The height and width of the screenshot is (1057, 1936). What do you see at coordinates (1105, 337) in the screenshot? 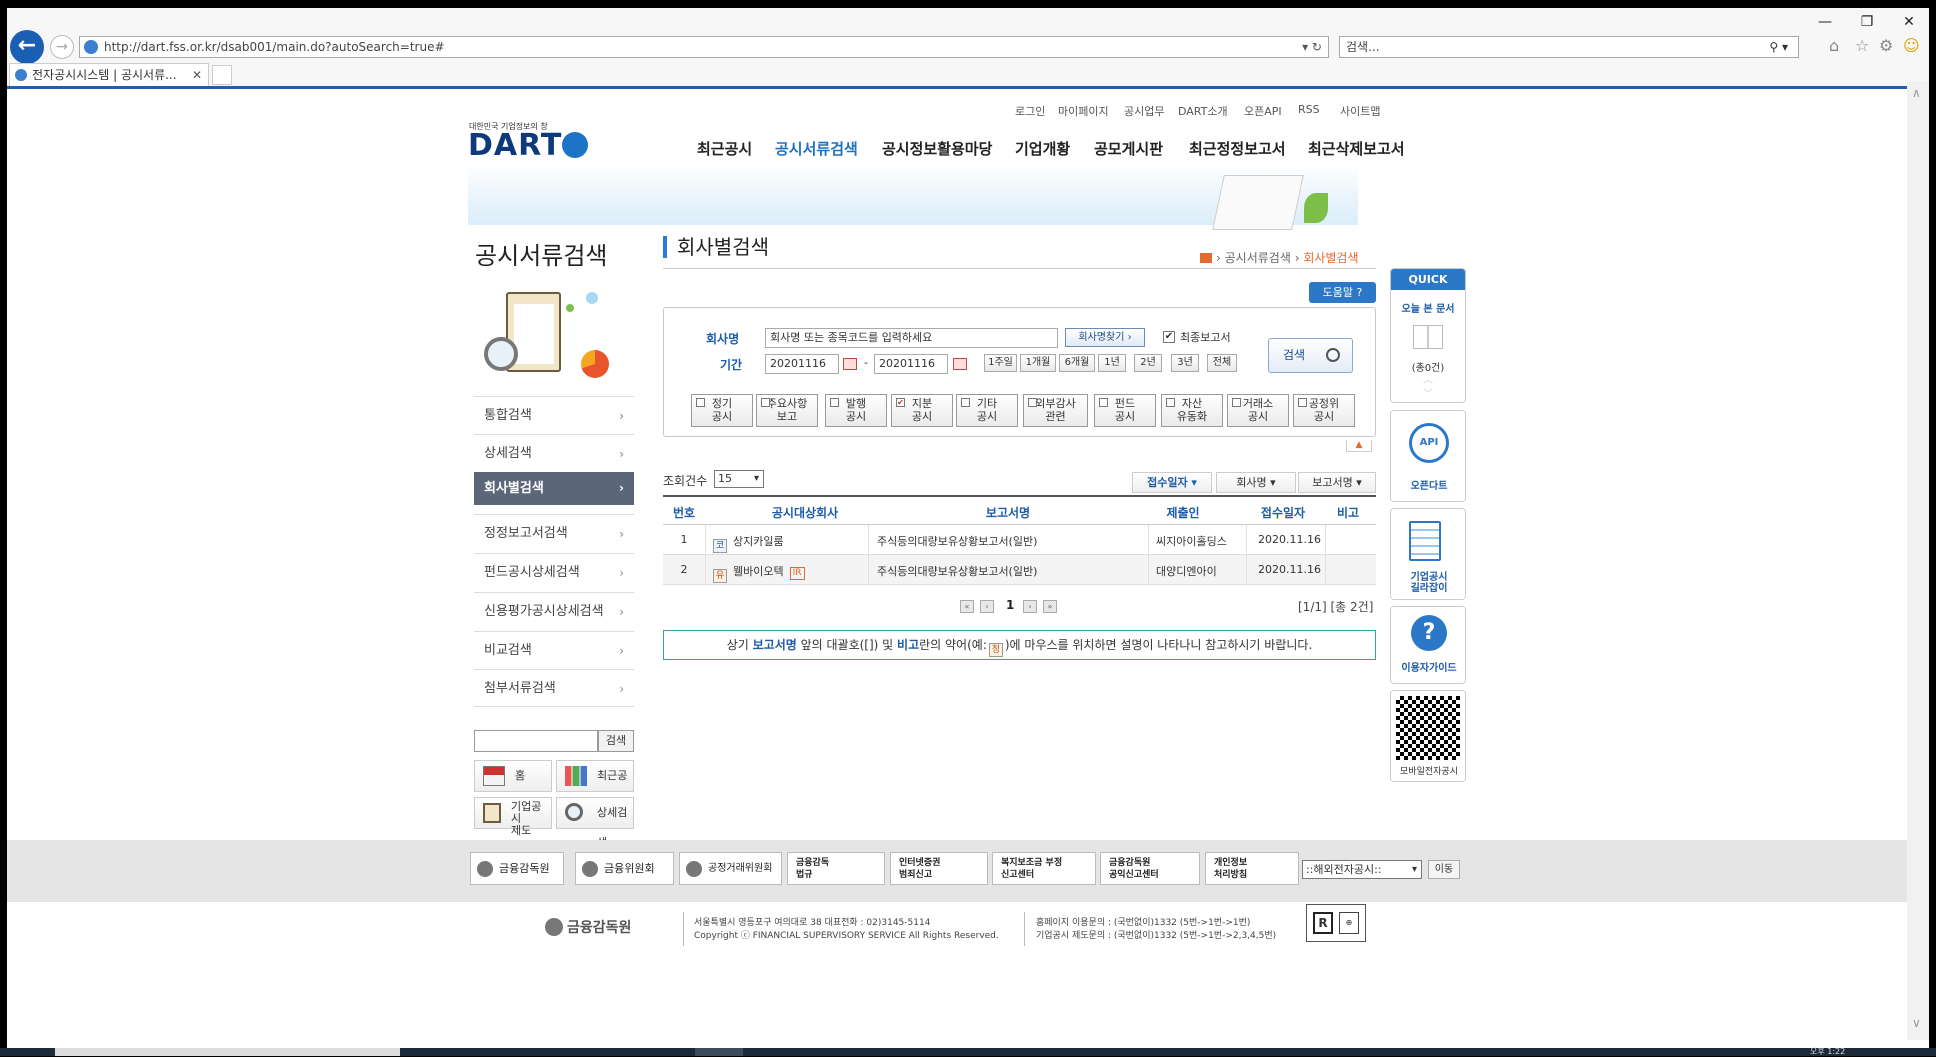
I see `find-company-button: 회사명찾기 ›` at bounding box center [1105, 337].